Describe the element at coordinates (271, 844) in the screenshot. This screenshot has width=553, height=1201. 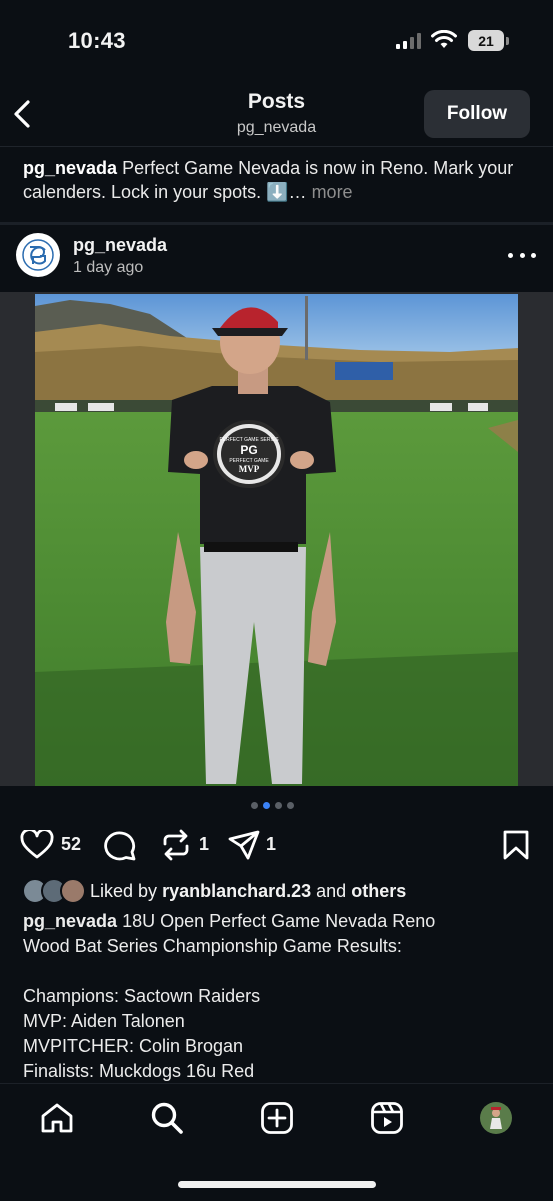
I see `shares-count: 1` at that location.